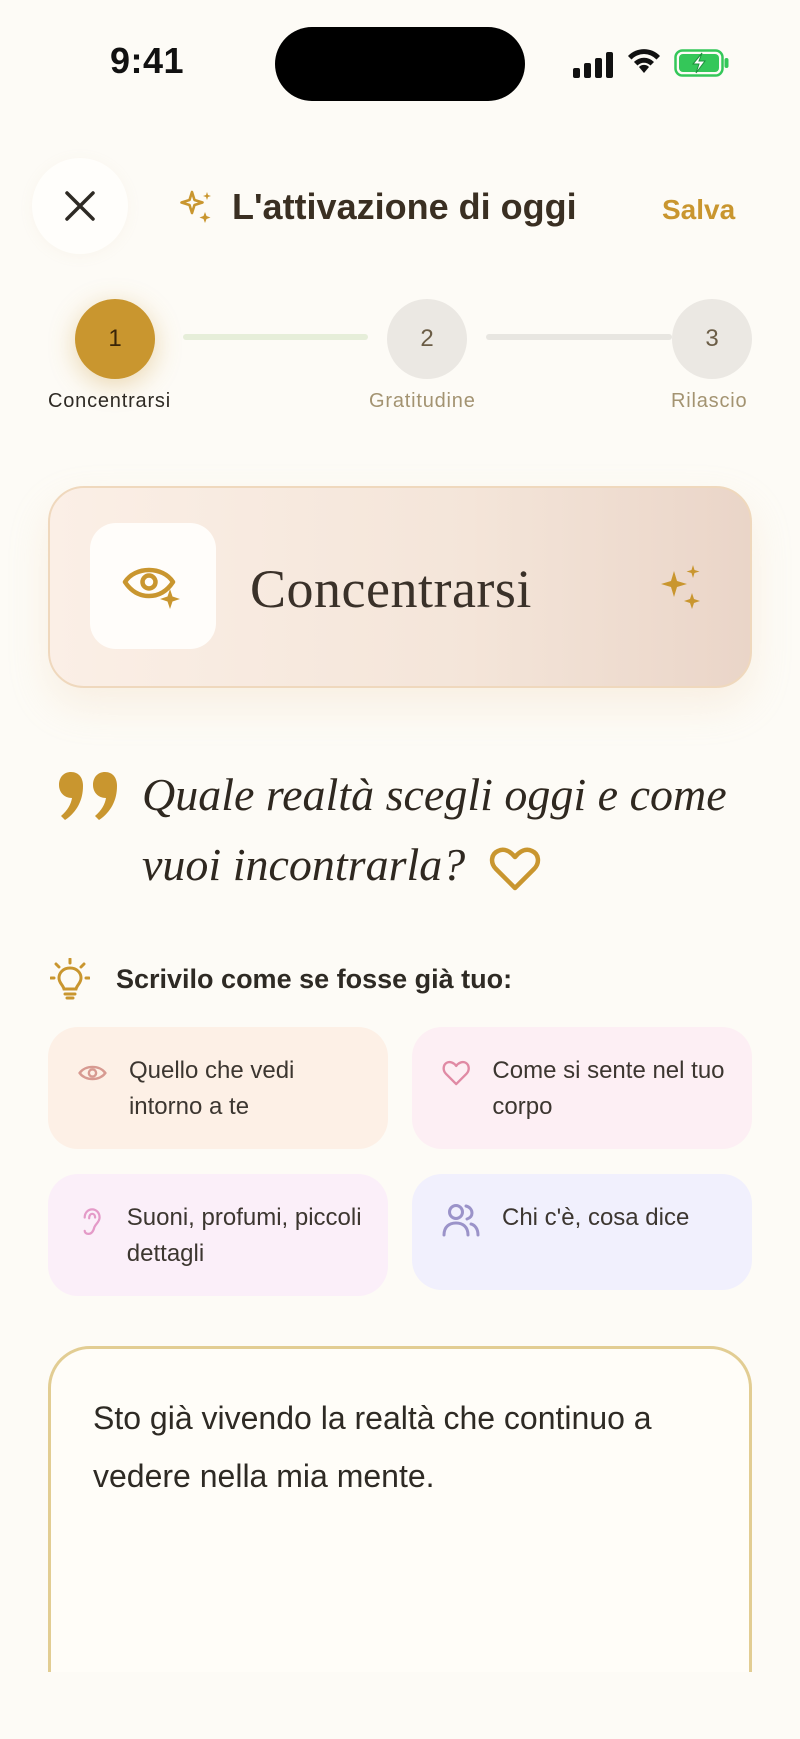 This screenshot has height=1739, width=800. What do you see at coordinates (712, 339) in the screenshot?
I see `step-3-indicator: 3` at bounding box center [712, 339].